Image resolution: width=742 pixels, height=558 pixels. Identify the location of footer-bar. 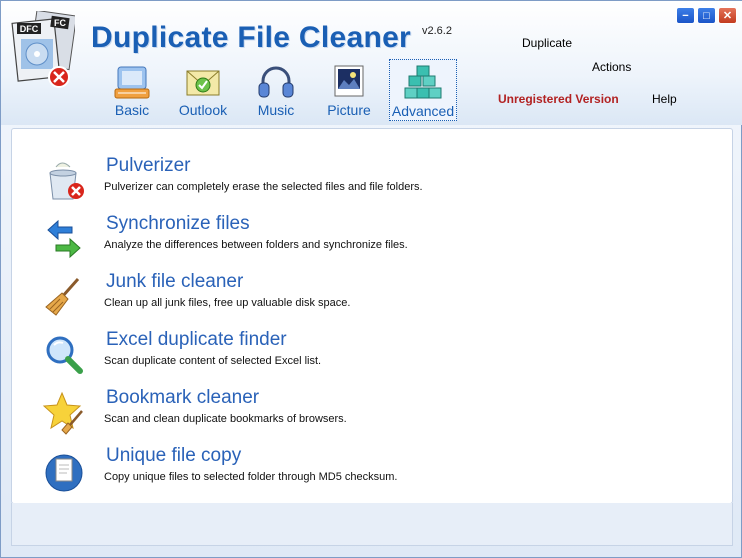
(372, 524).